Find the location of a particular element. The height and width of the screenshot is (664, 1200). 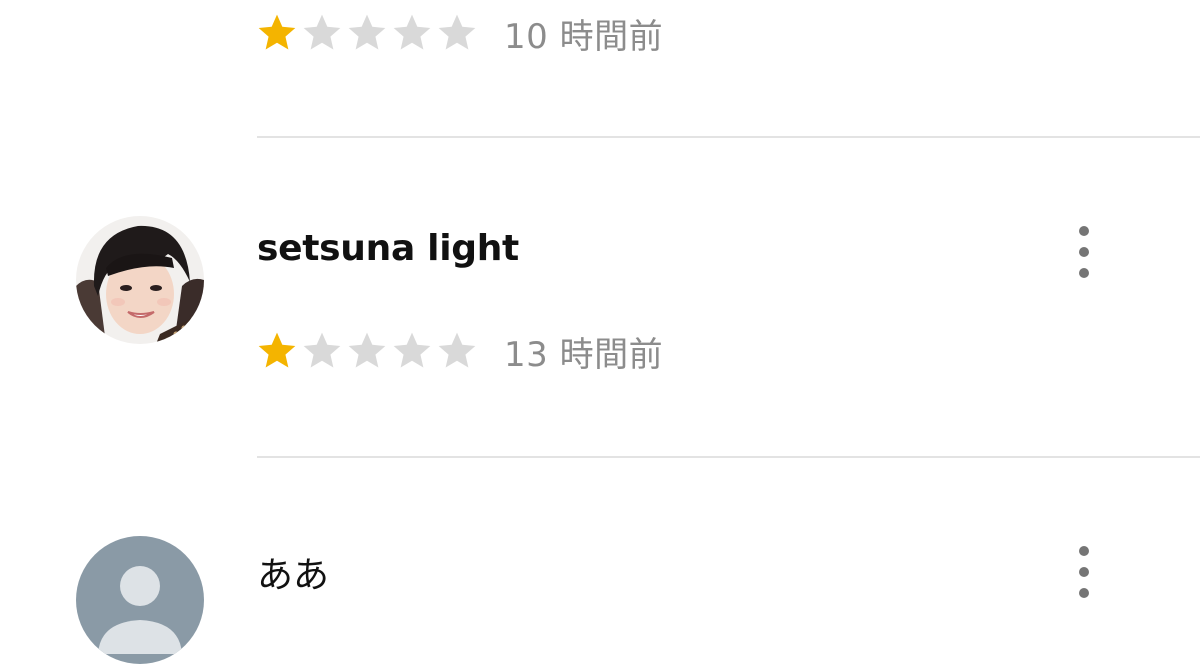

review-time: 10 時間前 is located at coordinates (584, 36).